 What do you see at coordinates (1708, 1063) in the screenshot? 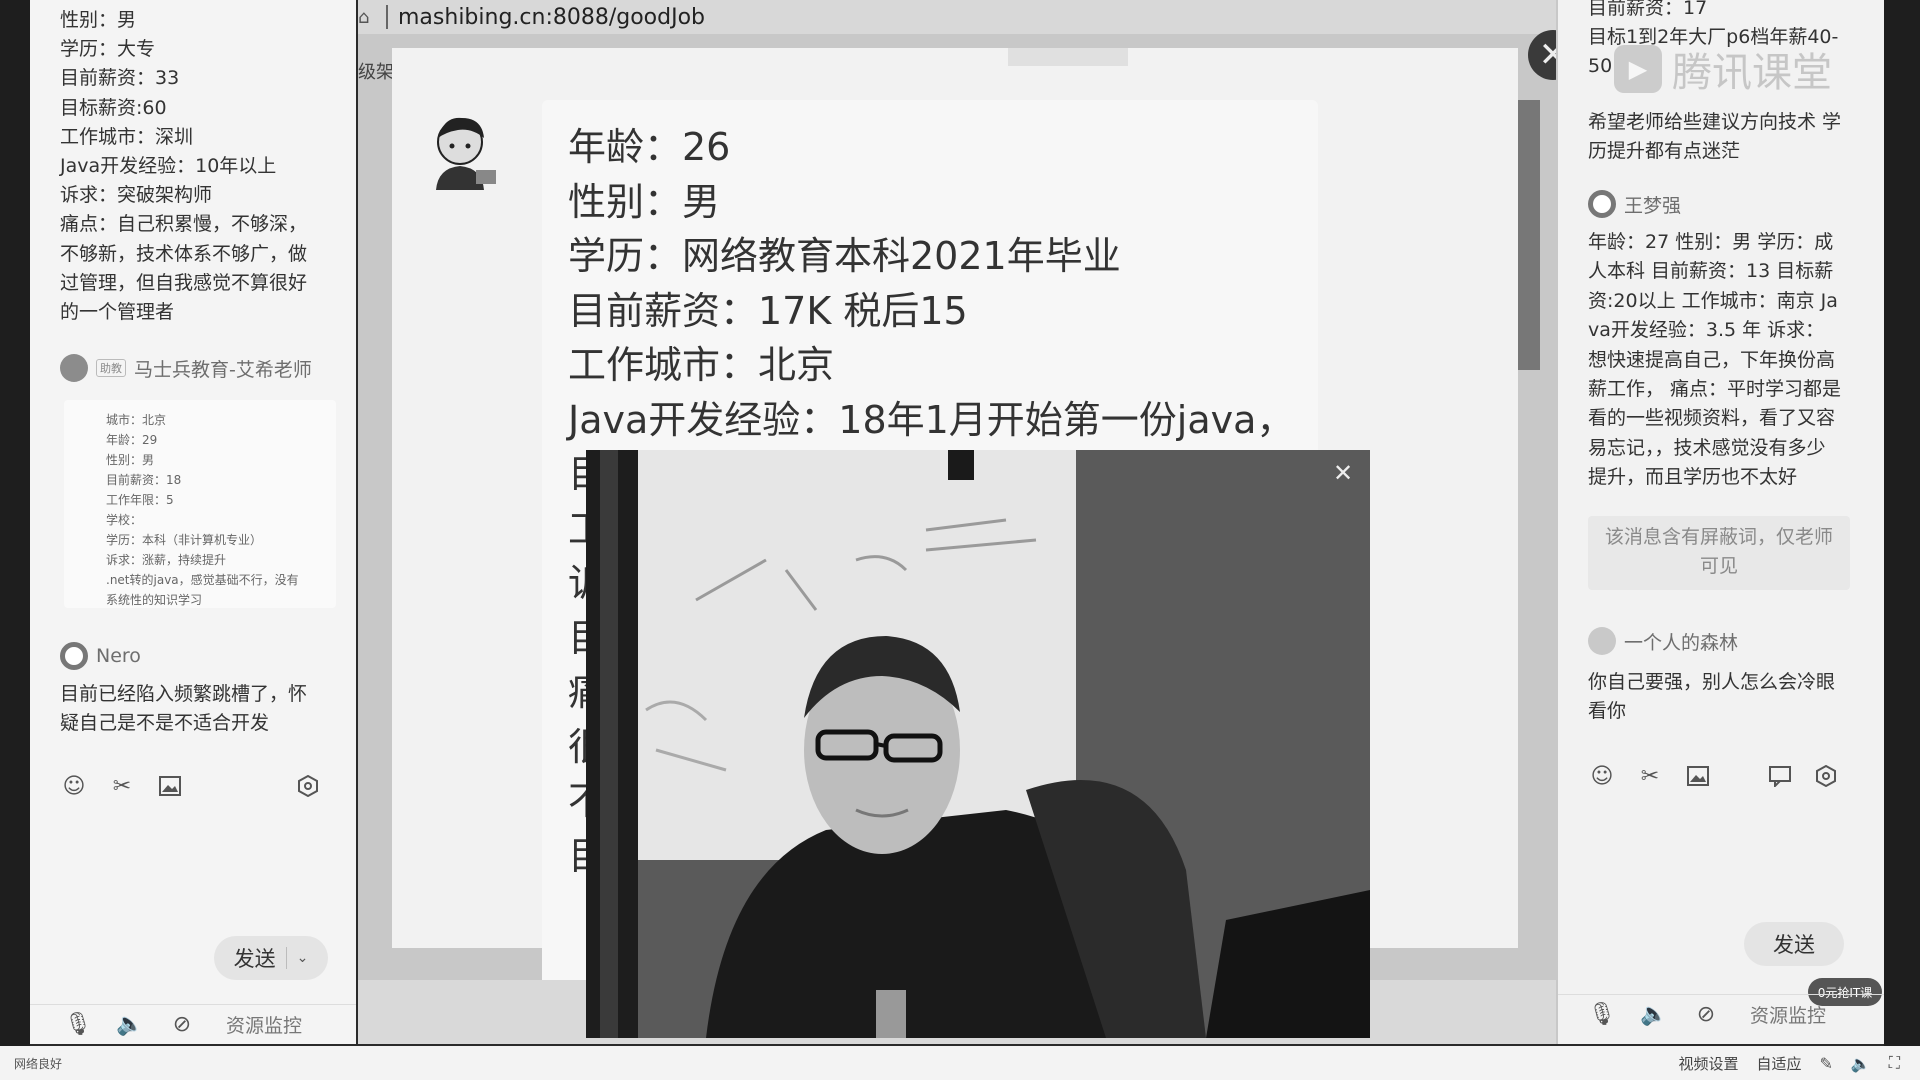
I see `video-settings-button: 视频设置` at bounding box center [1708, 1063].